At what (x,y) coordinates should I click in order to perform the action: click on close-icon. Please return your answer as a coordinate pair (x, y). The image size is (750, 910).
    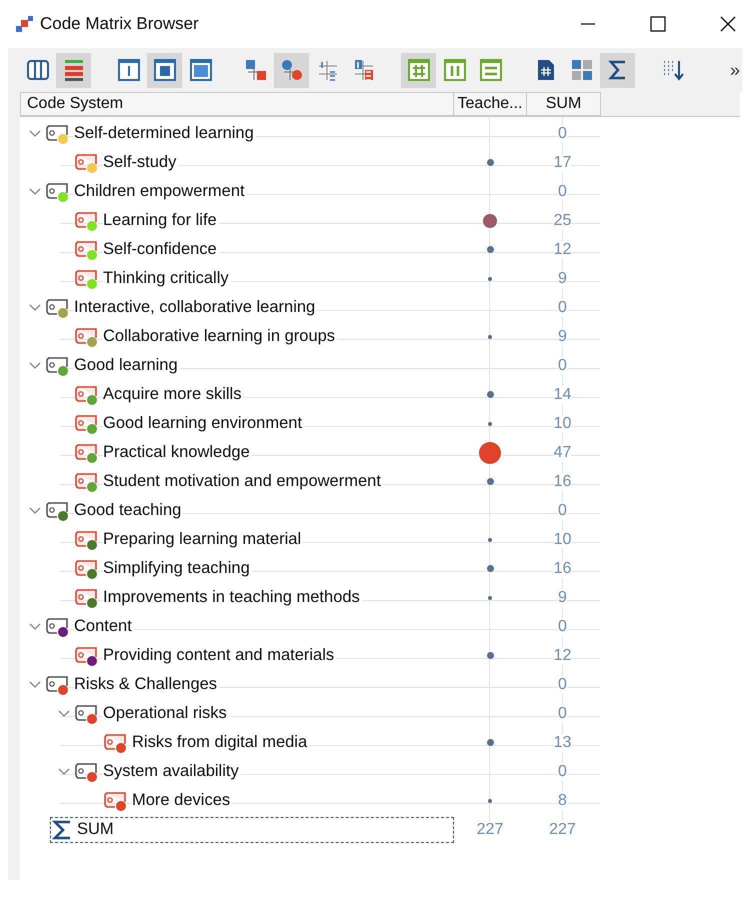
    Looking at the image, I should click on (728, 24).